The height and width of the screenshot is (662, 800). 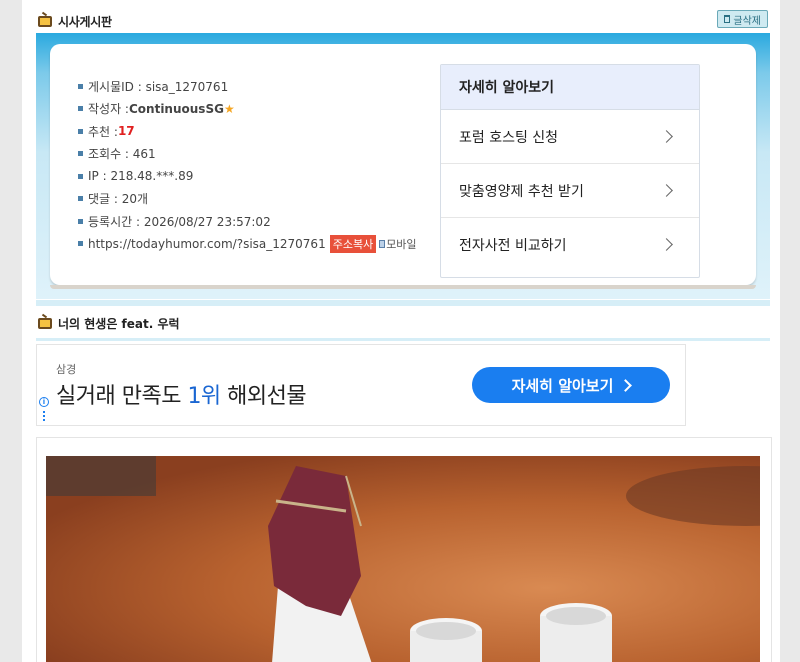 I want to click on meta-recommend-label: 추천 :, so click(x=103, y=131).